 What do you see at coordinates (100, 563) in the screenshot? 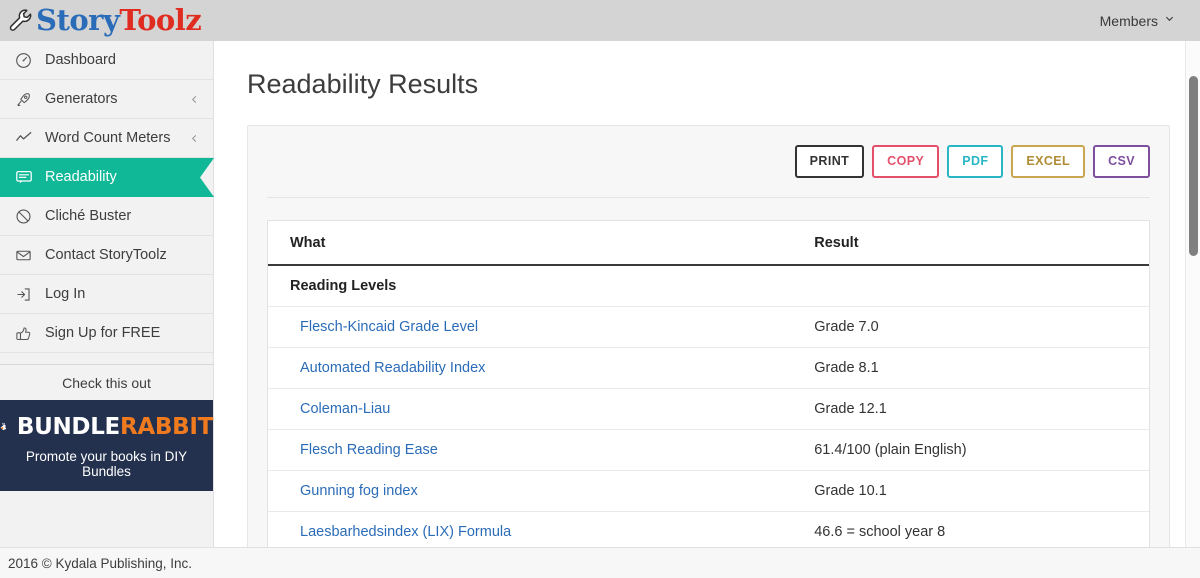
I see `copyright-text: 2016 © Kydala Publishing, Inc.` at bounding box center [100, 563].